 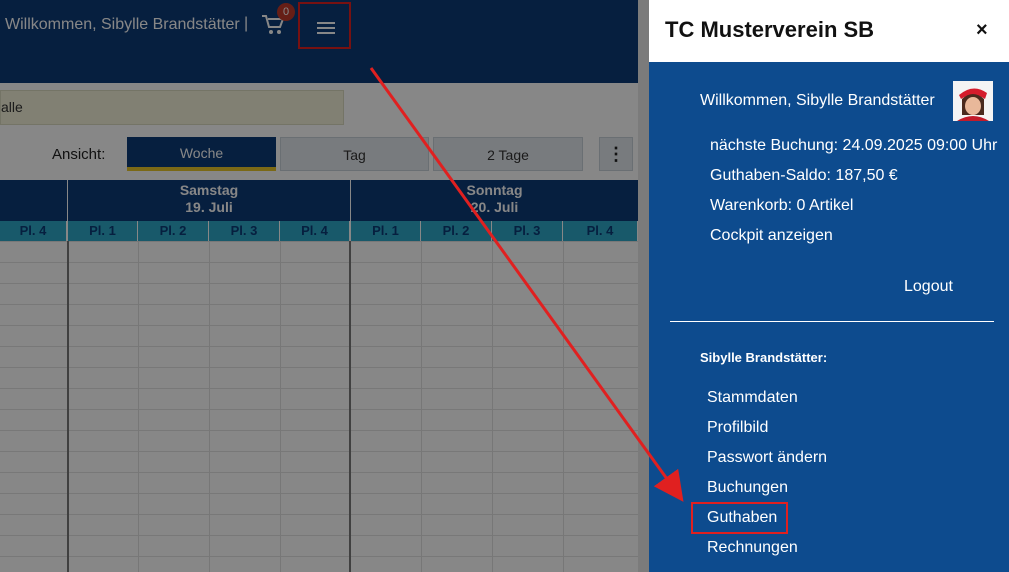 What do you see at coordinates (767, 458) in the screenshot?
I see `menu-item-passwort: Passwort ändern` at bounding box center [767, 458].